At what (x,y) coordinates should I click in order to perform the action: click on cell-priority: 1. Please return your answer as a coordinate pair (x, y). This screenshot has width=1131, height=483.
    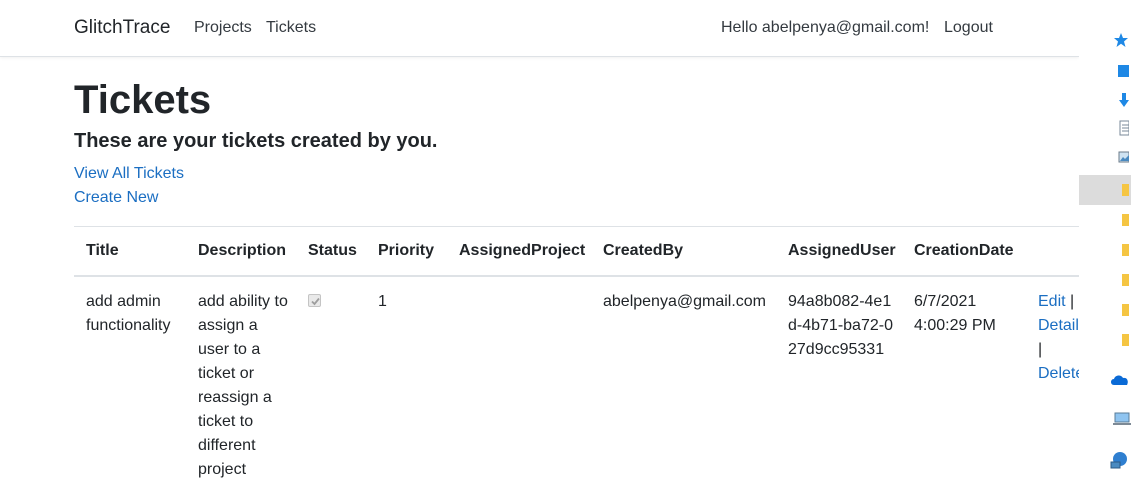
    Looking at the image, I should click on (382, 301).